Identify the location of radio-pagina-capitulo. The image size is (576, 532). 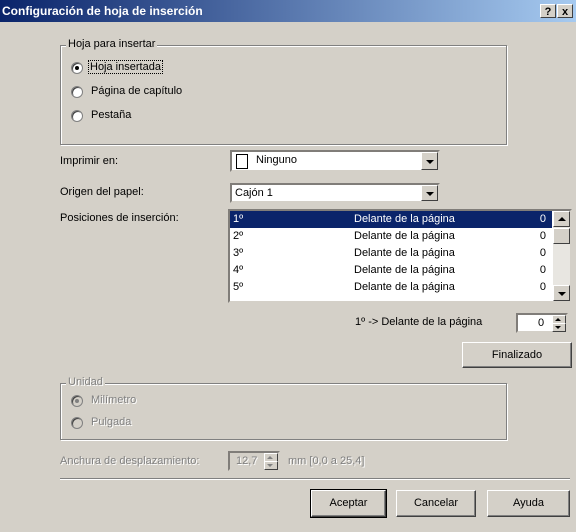
(77, 92).